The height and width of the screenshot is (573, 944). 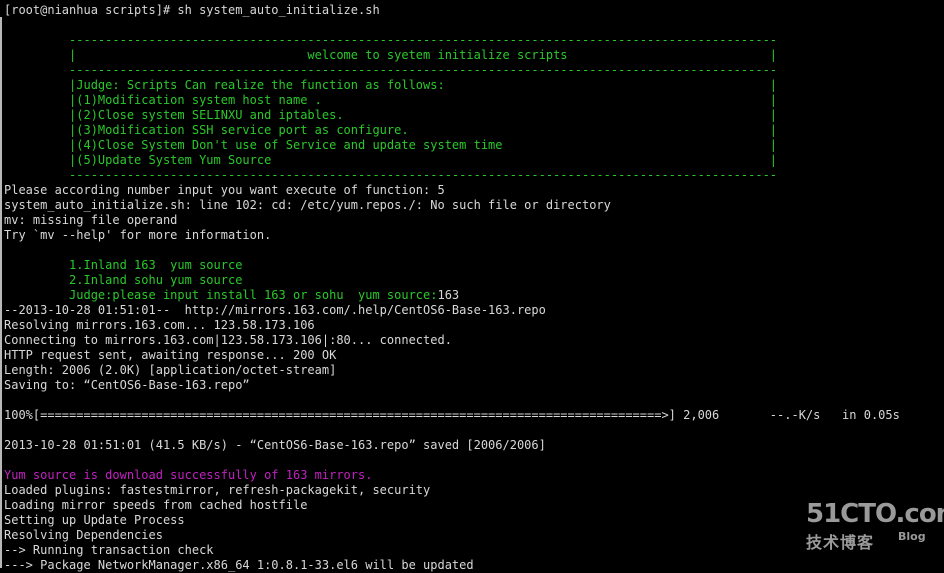 I want to click on source-option-2: 2.Inland sohu yum source, so click(x=123, y=280).